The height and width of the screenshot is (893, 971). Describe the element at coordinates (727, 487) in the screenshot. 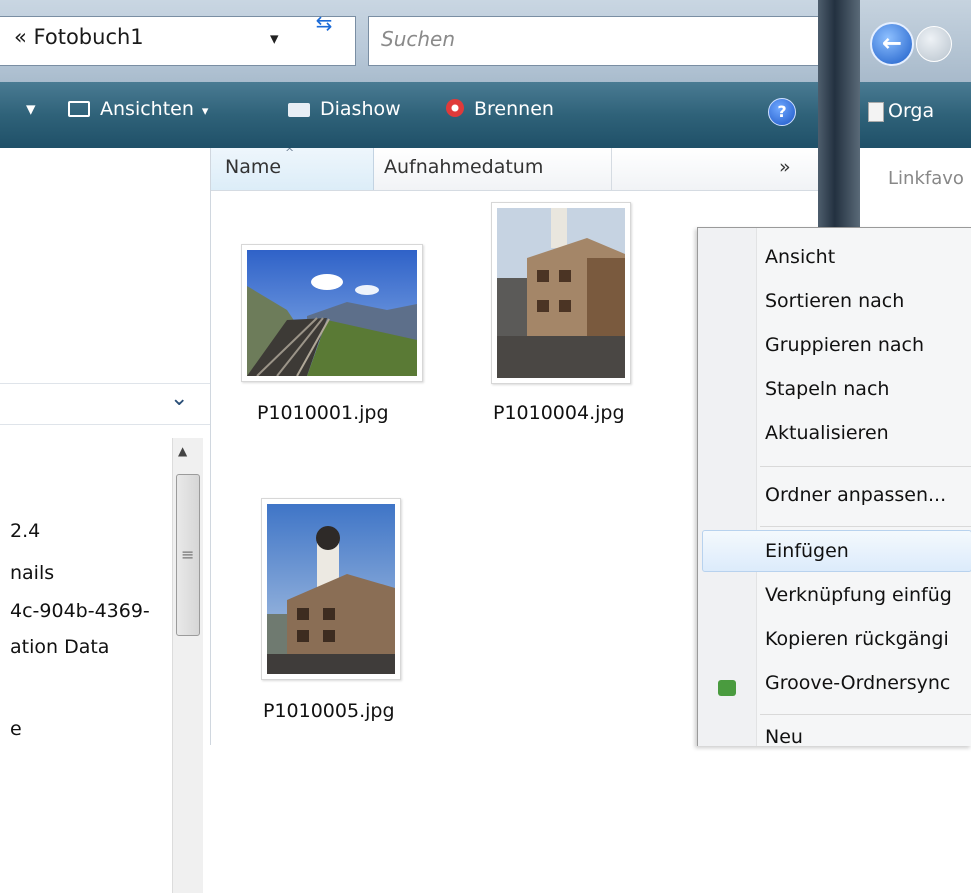

I see `menu-icon-gutter` at that location.